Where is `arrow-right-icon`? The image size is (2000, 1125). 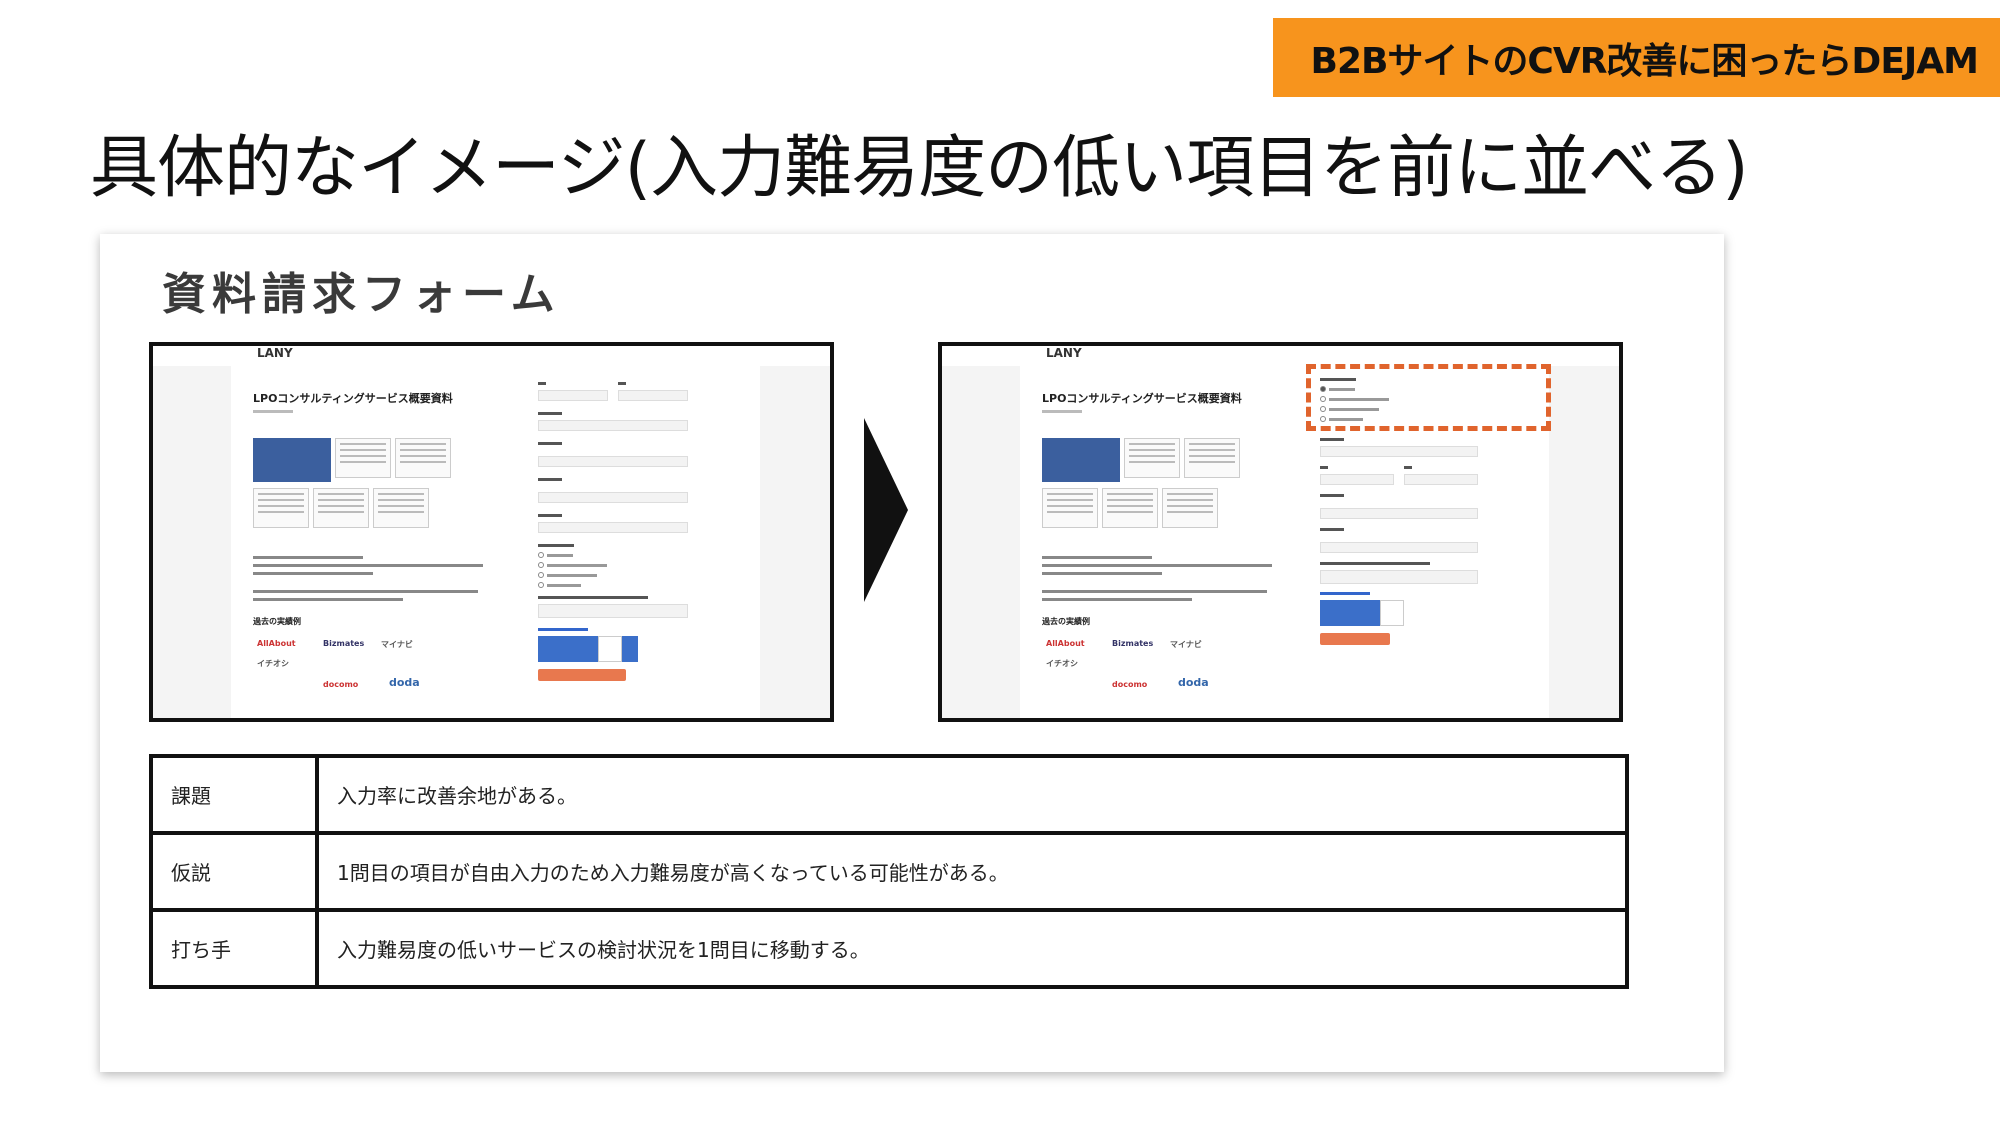 arrow-right-icon is located at coordinates (886, 510).